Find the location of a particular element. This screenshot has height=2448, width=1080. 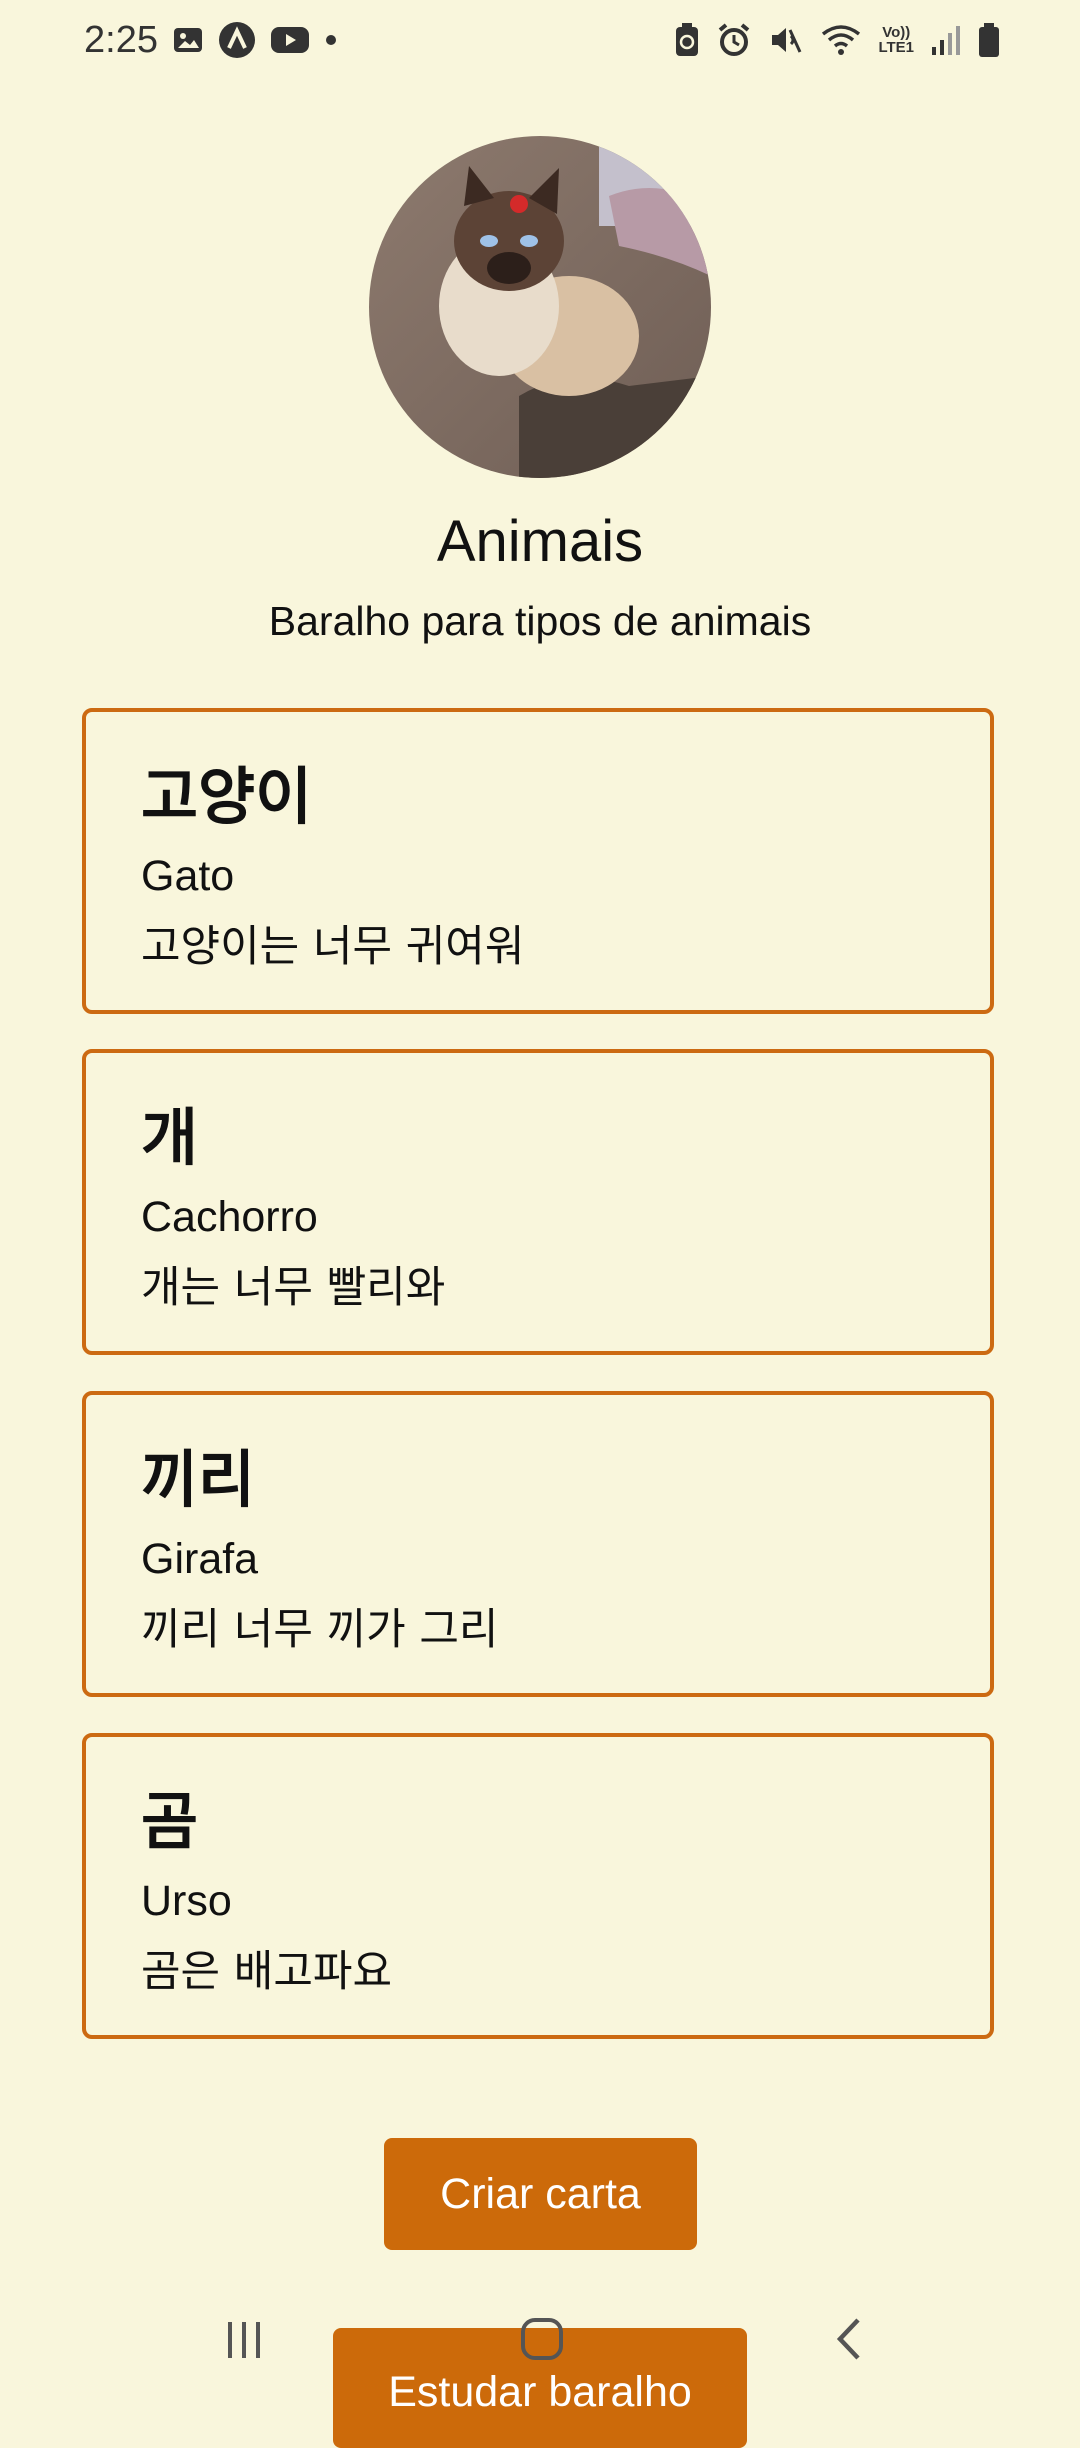

notification-dot-icon is located at coordinates (331, 40).